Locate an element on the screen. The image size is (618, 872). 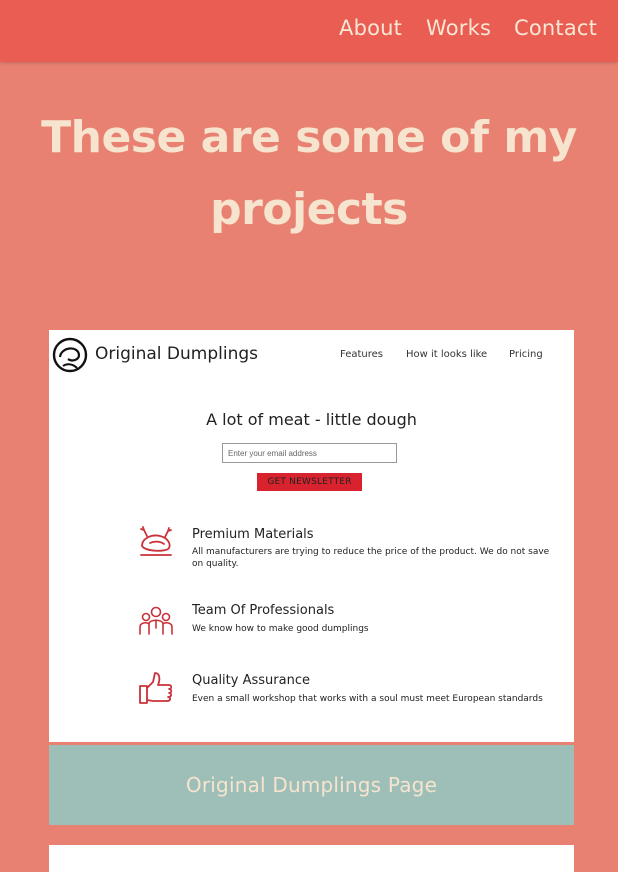
chicken-icon is located at coordinates (156, 541).